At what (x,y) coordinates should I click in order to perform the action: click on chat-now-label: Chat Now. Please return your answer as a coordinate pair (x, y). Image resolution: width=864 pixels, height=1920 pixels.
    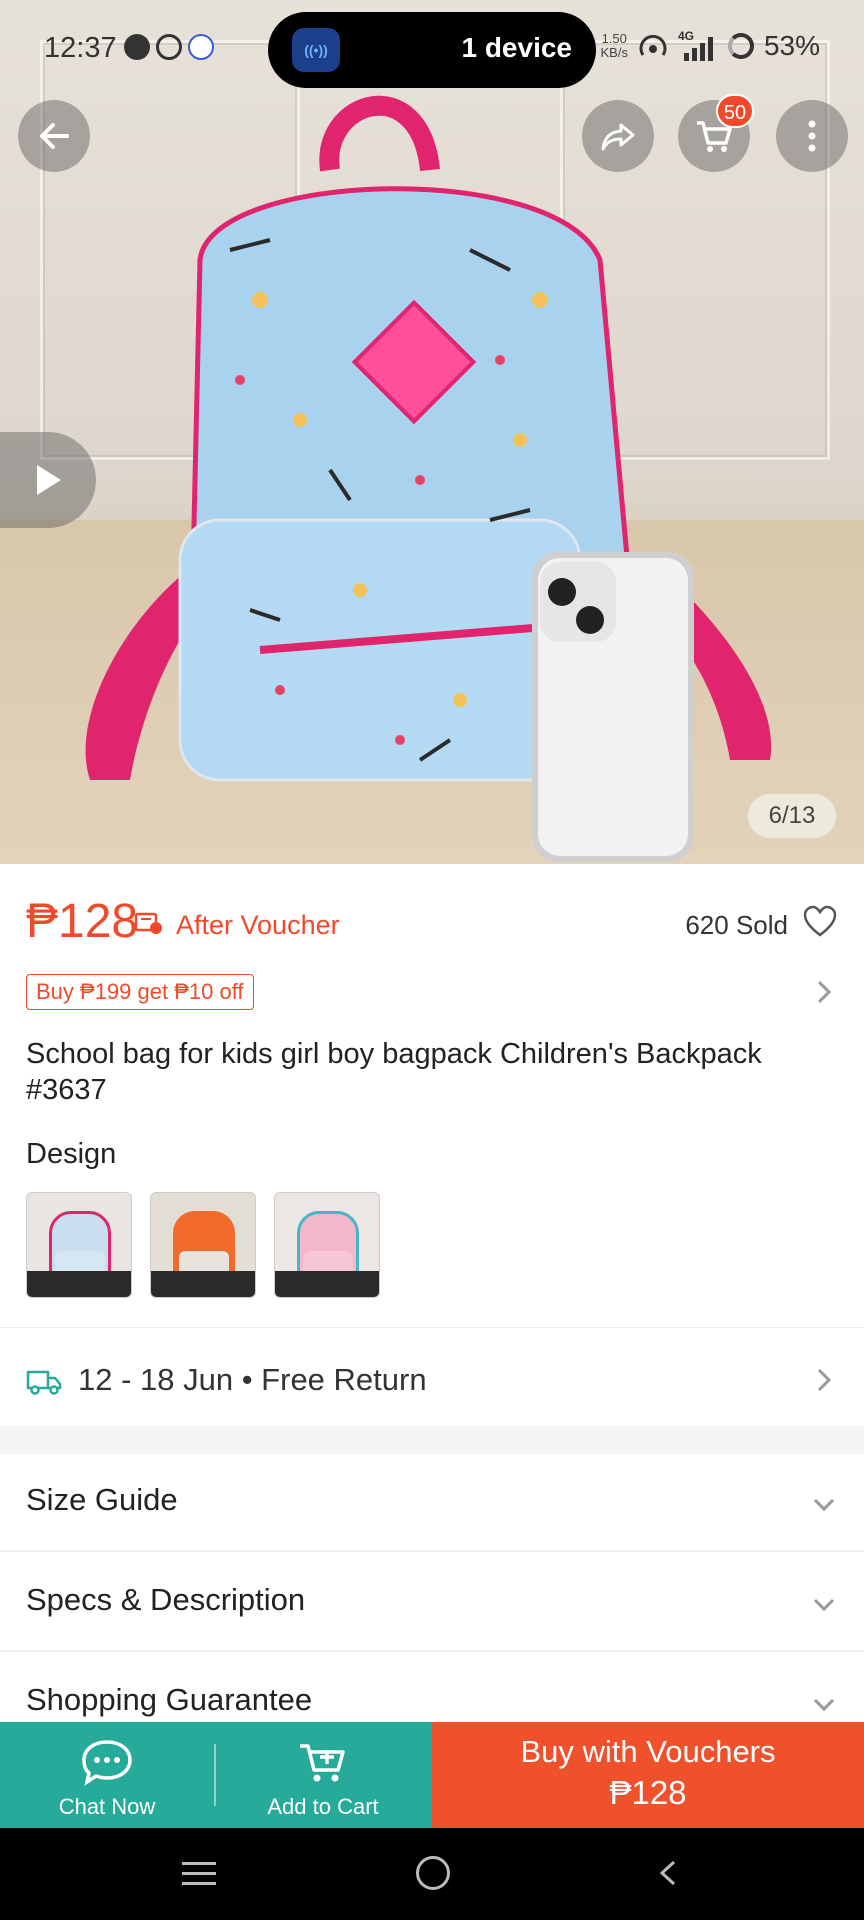
    Looking at the image, I should click on (107, 1806).